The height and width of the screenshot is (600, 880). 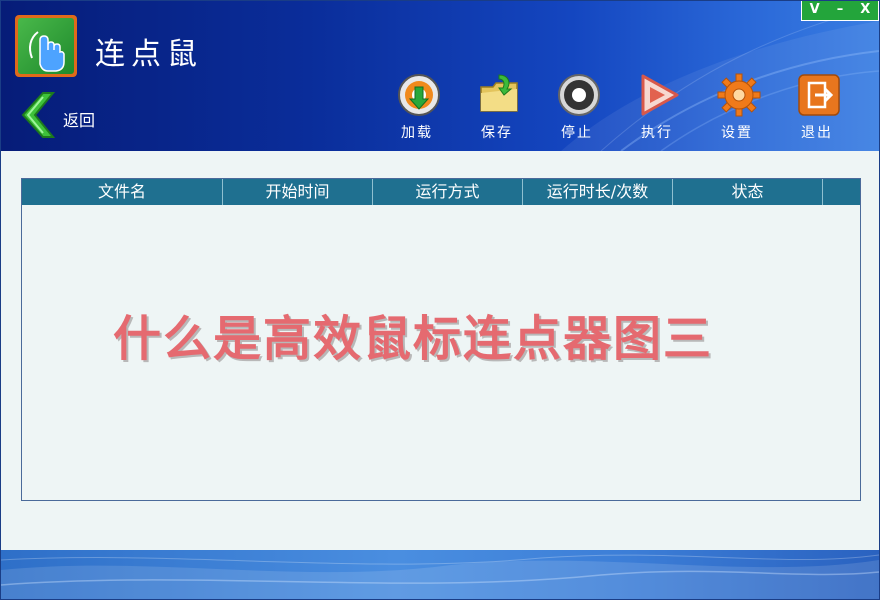 I want to click on settings-button: 设置, so click(x=737, y=108).